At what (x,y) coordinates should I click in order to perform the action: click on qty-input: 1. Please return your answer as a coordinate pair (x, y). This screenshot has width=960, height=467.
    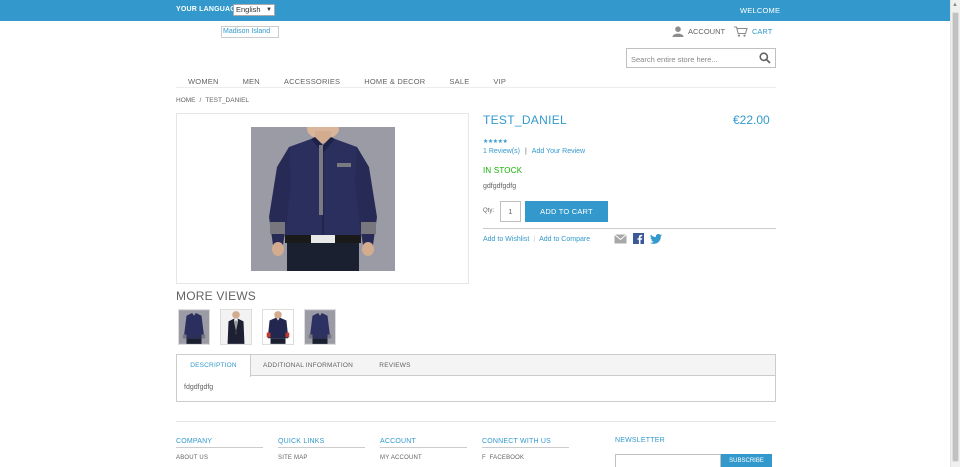
    Looking at the image, I should click on (510, 211).